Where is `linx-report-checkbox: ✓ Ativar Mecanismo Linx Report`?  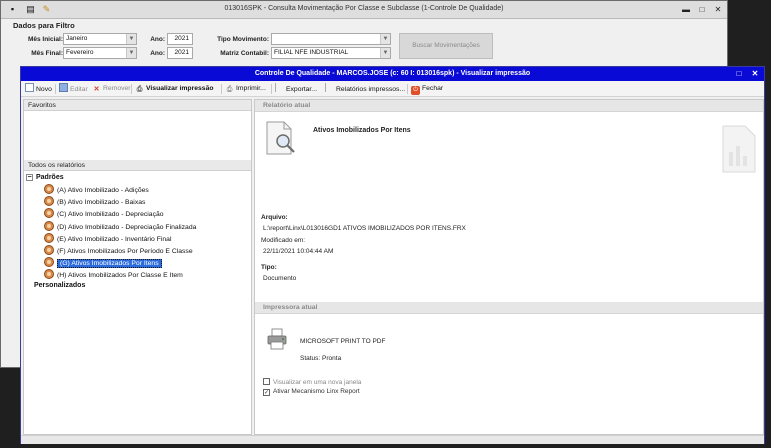 linx-report-checkbox: ✓ Ativar Mecanismo Linx Report is located at coordinates (311, 391).